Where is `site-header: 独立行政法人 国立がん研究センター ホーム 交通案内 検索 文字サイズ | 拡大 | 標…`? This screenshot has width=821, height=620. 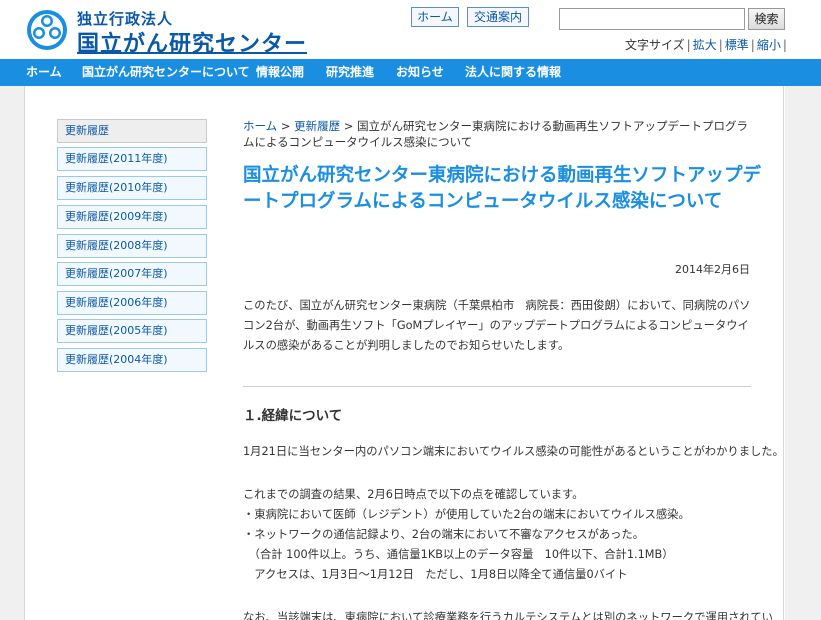
site-header: 独立行政法人 国立がん研究センター ホーム 交通案内 検索 文字サイズ | 拡大 | 標… is located at coordinates (410, 29).